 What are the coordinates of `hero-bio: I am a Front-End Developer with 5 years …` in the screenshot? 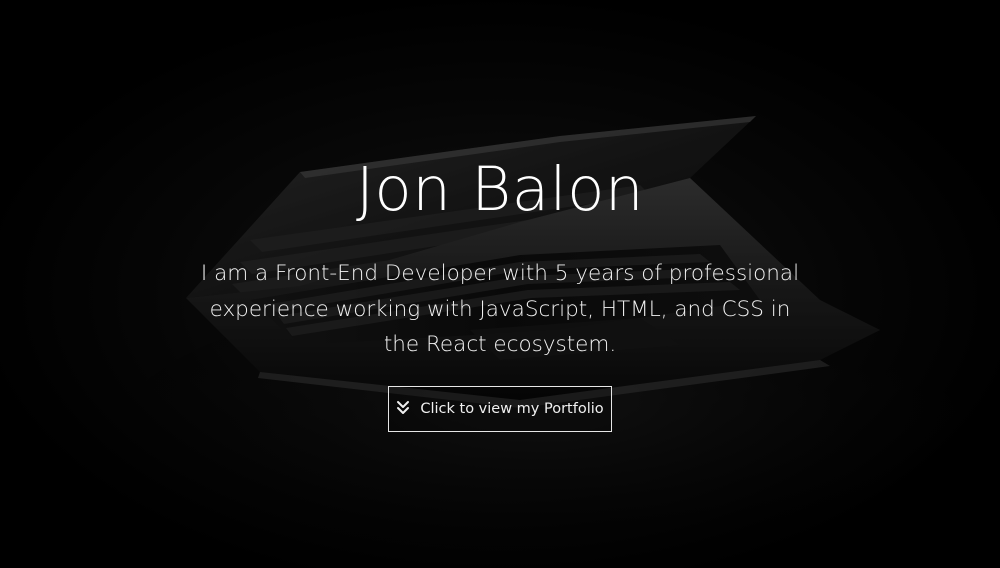 It's located at (500, 309).